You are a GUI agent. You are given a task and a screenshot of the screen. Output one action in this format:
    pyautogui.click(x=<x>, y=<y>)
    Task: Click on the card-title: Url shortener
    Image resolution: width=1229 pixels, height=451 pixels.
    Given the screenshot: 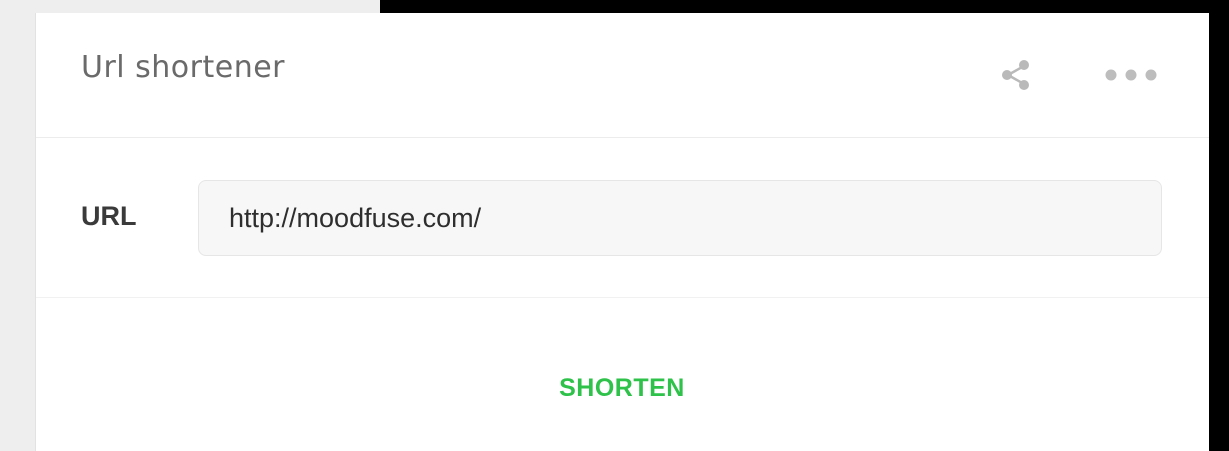 What is the action you would take?
    pyautogui.click(x=183, y=67)
    